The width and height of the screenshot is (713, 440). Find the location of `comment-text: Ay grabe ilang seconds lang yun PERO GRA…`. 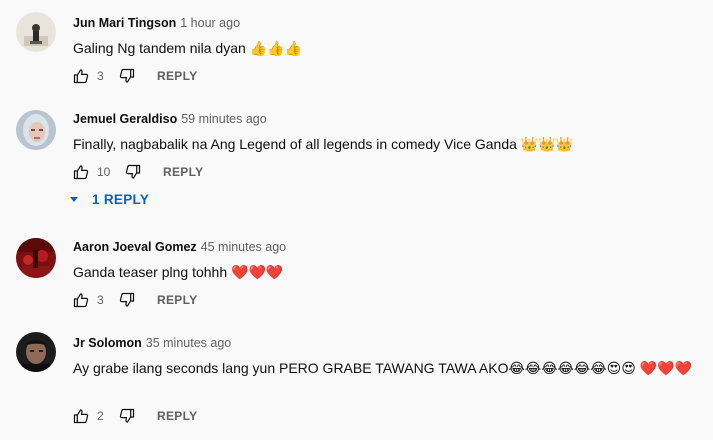

comment-text: Ay grabe ilang seconds lang yun PERO GRA… is located at coordinates (383, 368).